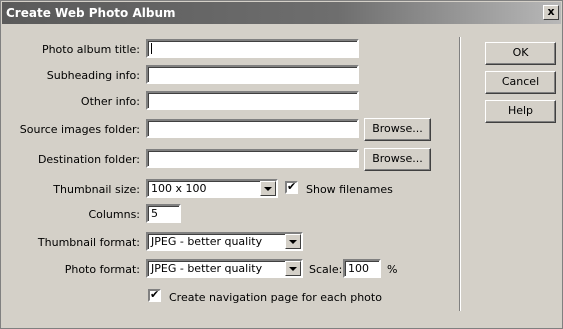  What do you see at coordinates (207, 268) in the screenshot?
I see `photo-format-value: JPEG - better quality` at bounding box center [207, 268].